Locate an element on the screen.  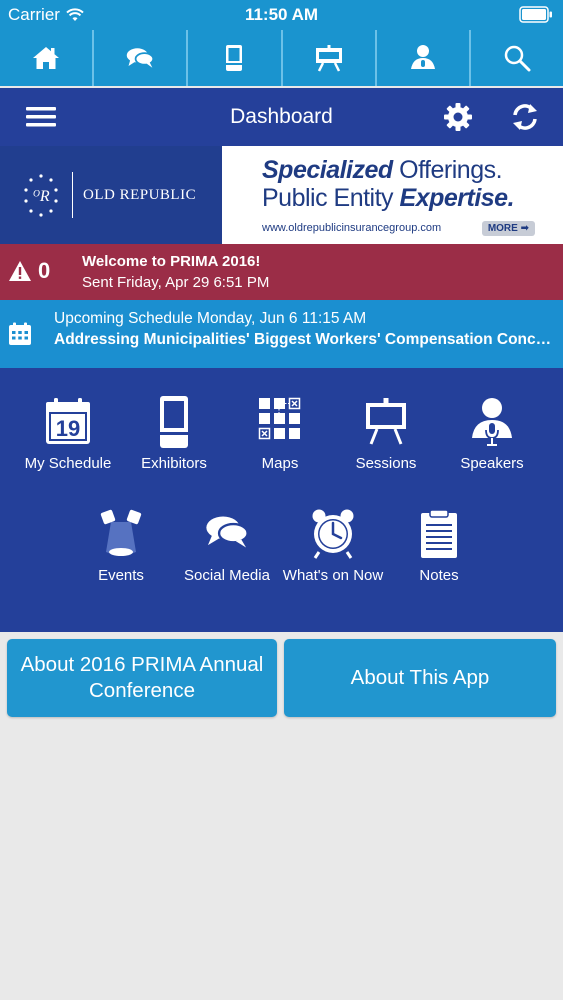
ad-headline-2: Public Entity Expertise. is located at coordinates (405, 198).